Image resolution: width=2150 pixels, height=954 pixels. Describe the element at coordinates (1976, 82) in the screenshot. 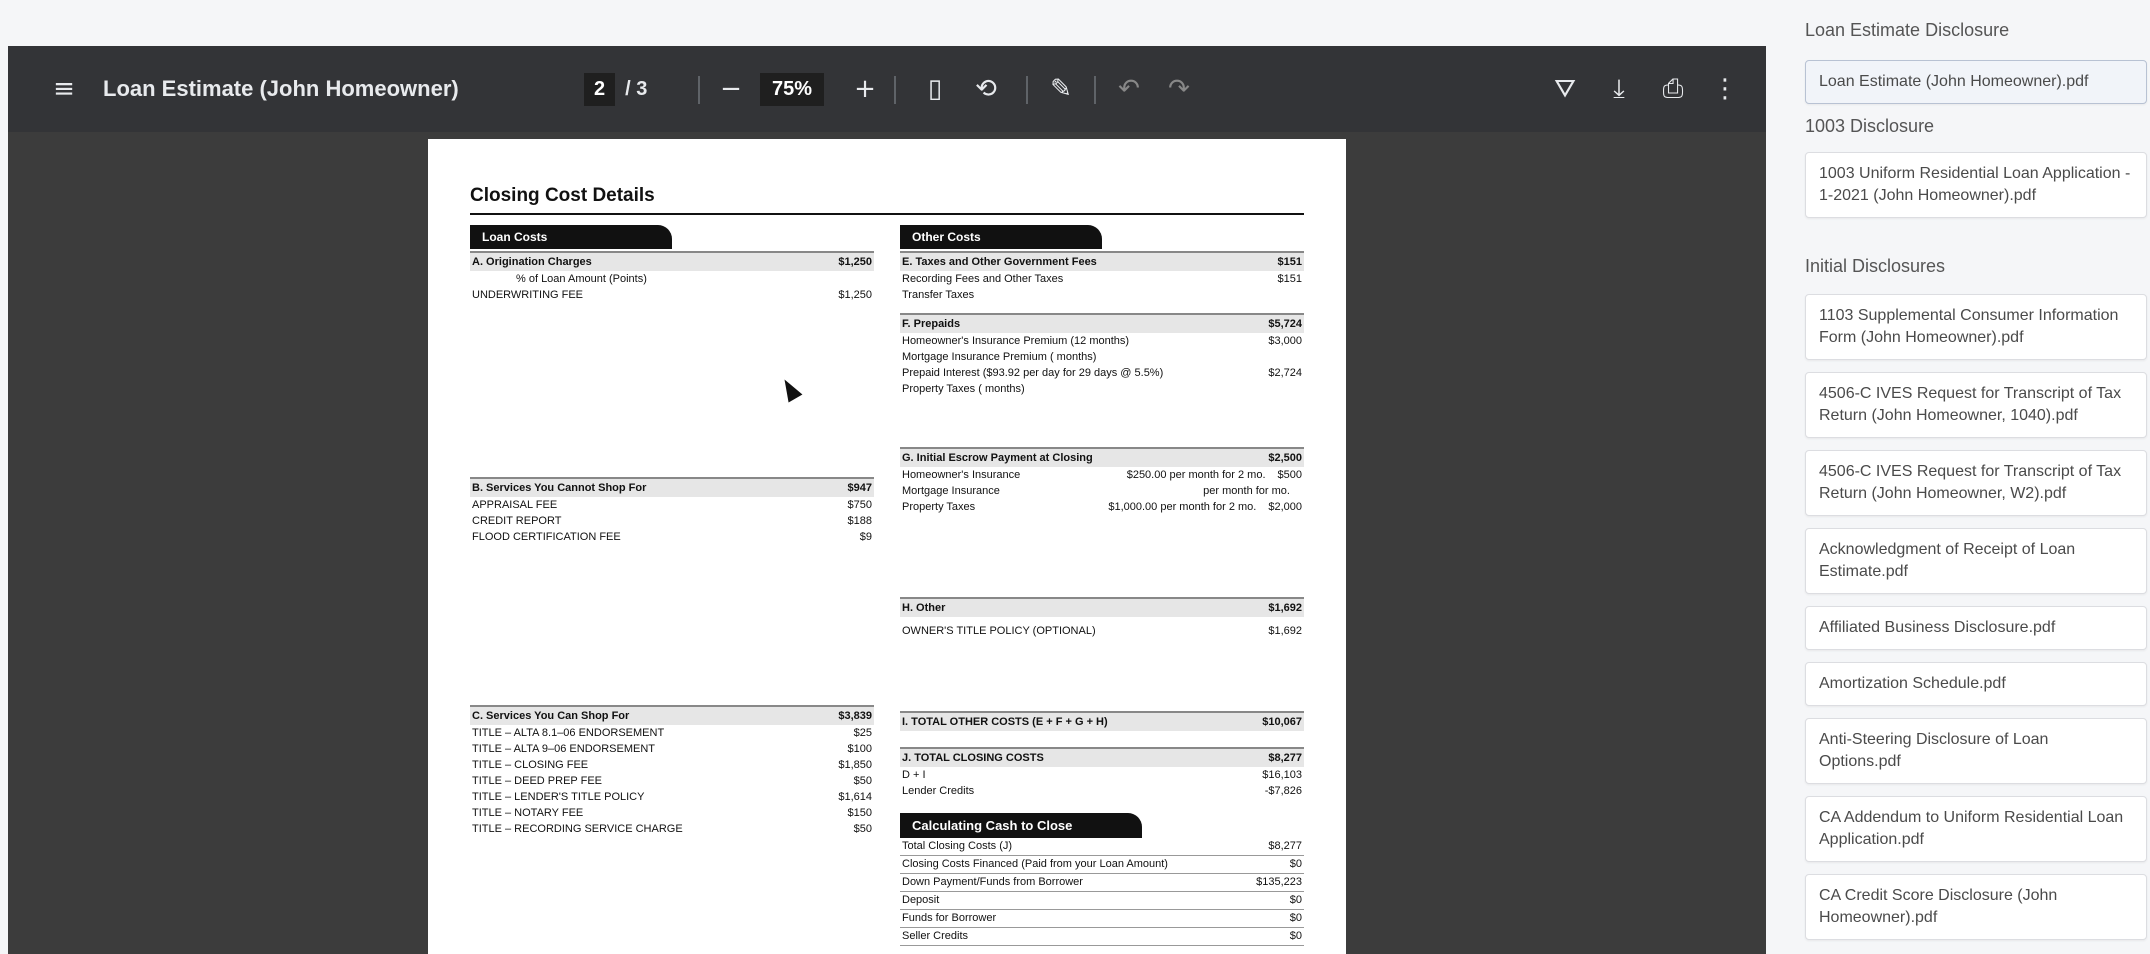

I see `document-link: Loan Estimate (John Homeowner).pdf` at that location.